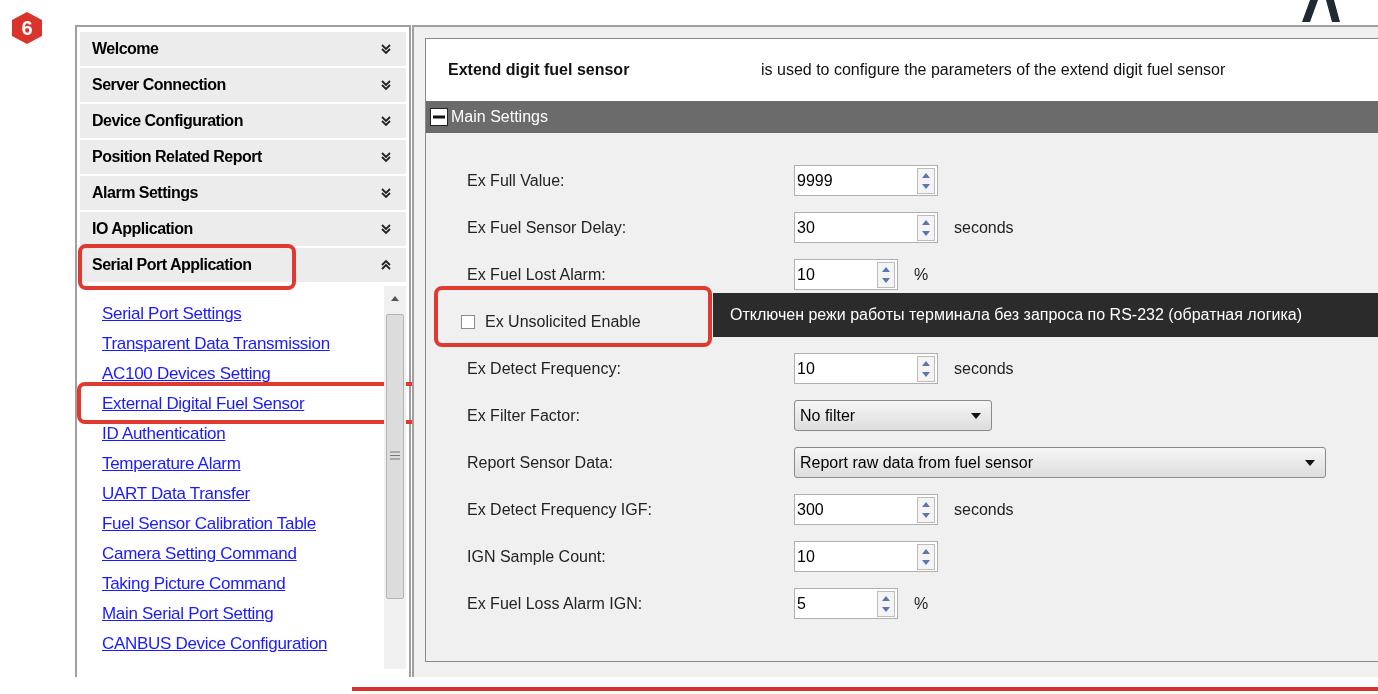 This screenshot has height=694, width=1378. I want to click on section-label: Alarm Settings, so click(145, 193).